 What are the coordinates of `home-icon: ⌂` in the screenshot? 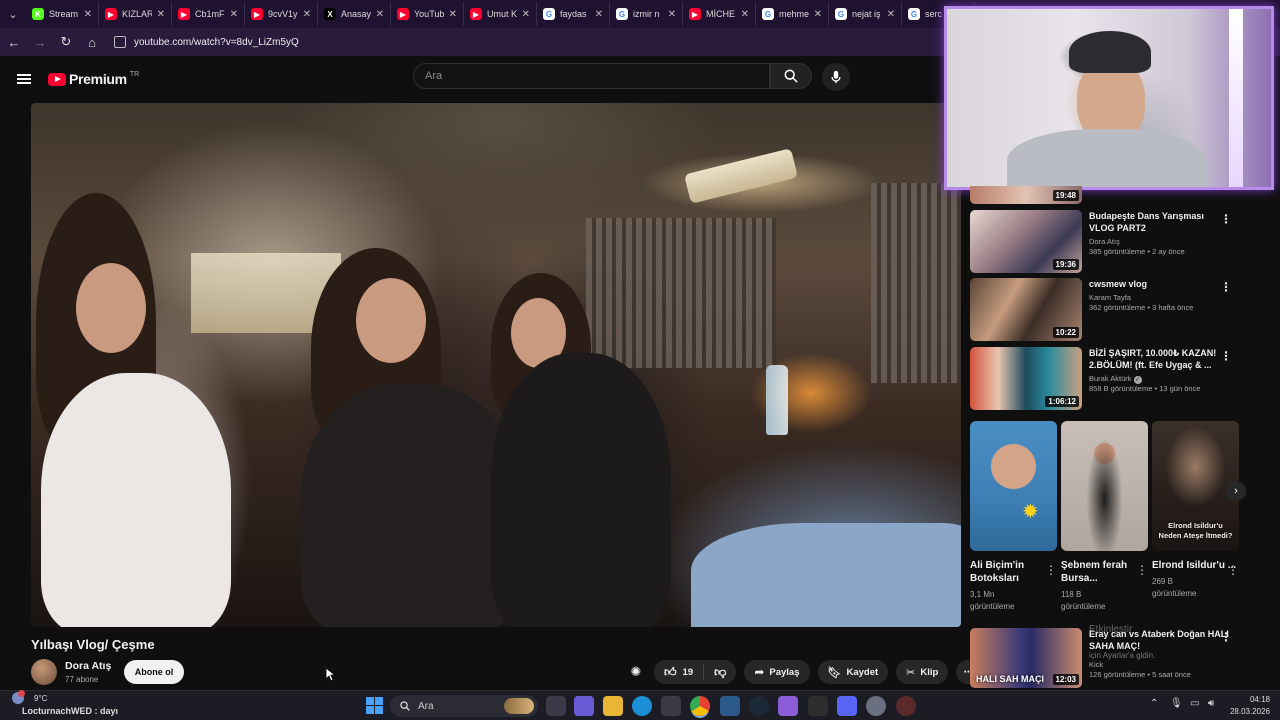 It's located at (92, 42).